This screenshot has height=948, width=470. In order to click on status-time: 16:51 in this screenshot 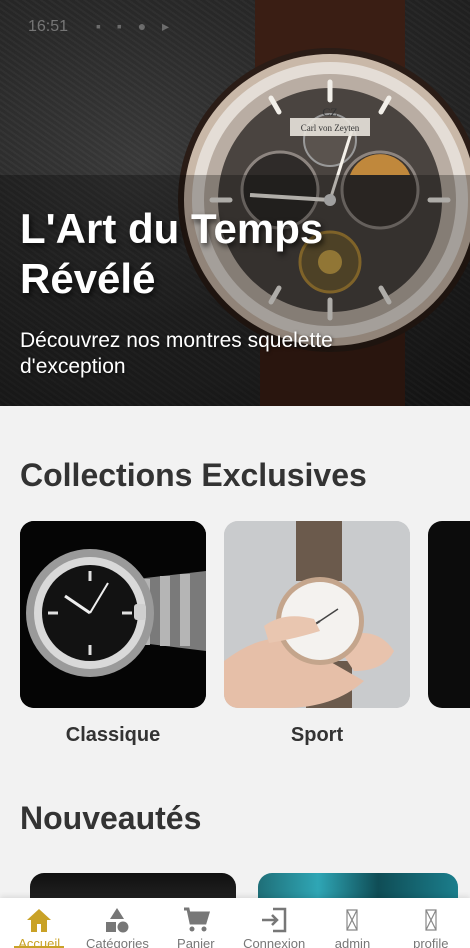, I will do `click(48, 26)`.